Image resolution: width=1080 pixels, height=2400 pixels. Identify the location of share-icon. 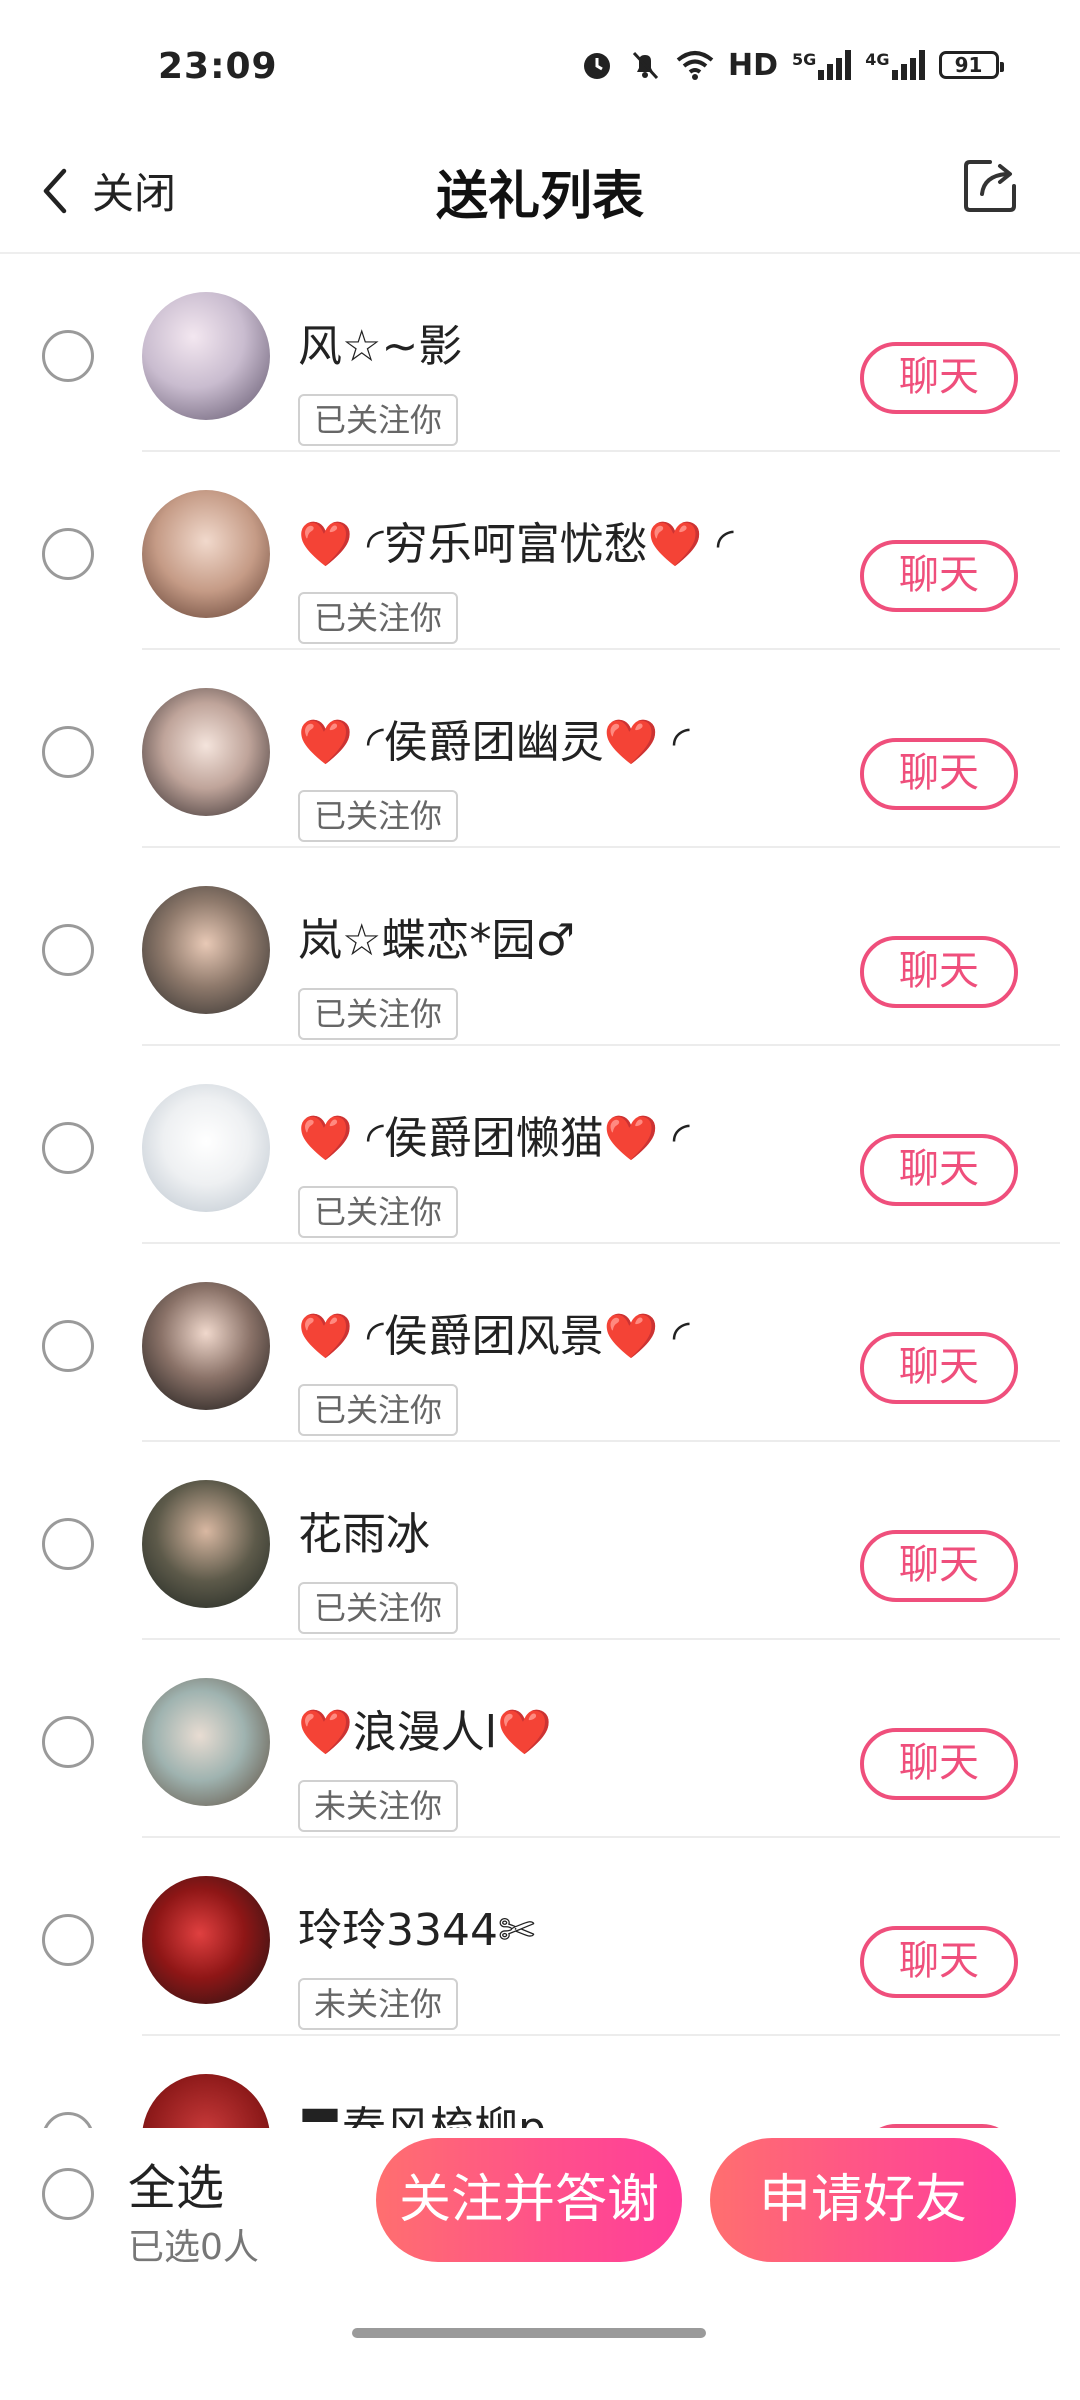
(991, 185).